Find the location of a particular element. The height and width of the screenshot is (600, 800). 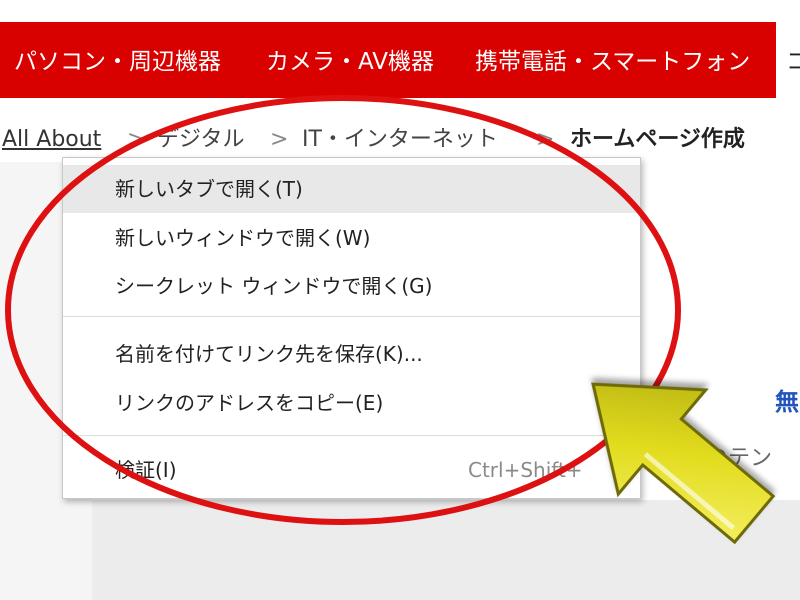

menu-item-copy-link-address: リンクのアドレスをコピー(E) is located at coordinates (351, 403).